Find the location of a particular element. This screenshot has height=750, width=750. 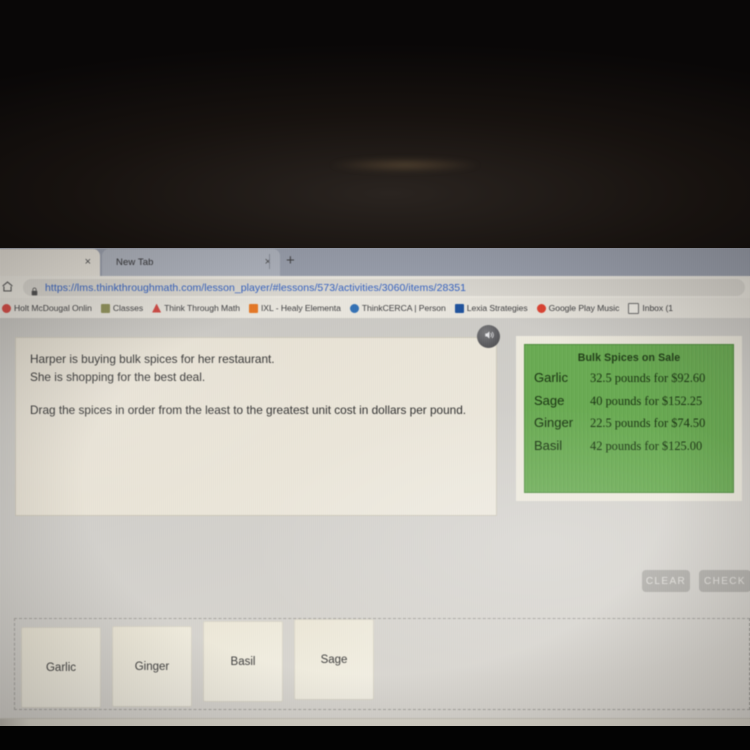

bookmark-think-through-math: Think Through Math is located at coordinates (196, 308).